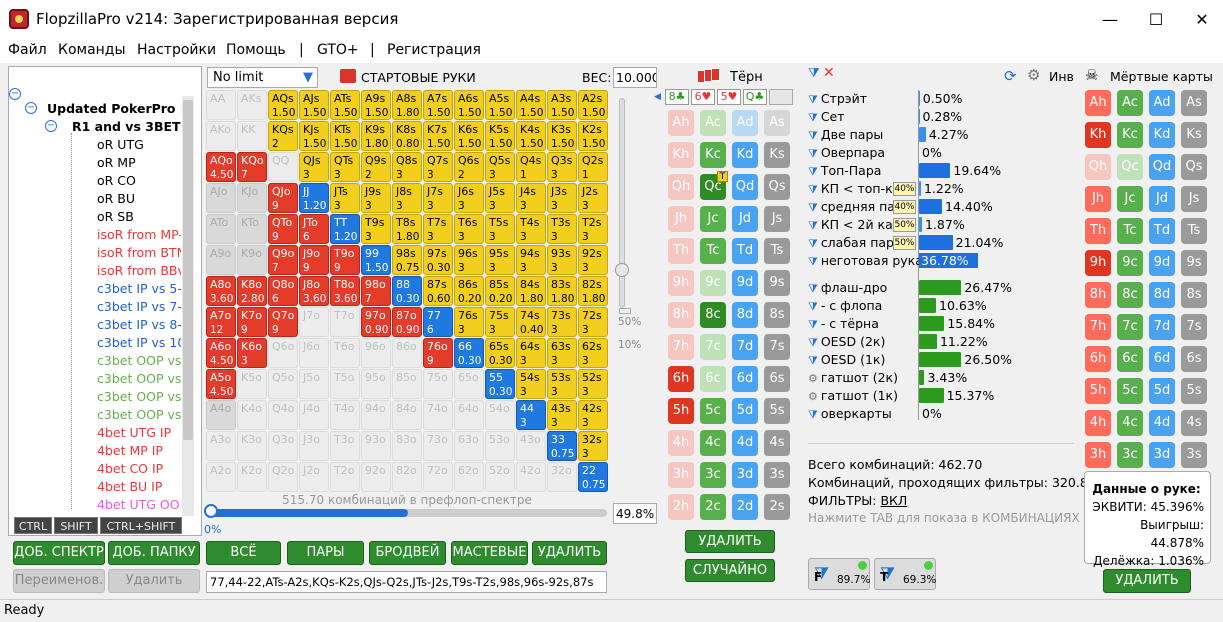 Image resolution: width=1223 pixels, height=622 pixels. I want to click on weight-badge: 40%, so click(904, 189).